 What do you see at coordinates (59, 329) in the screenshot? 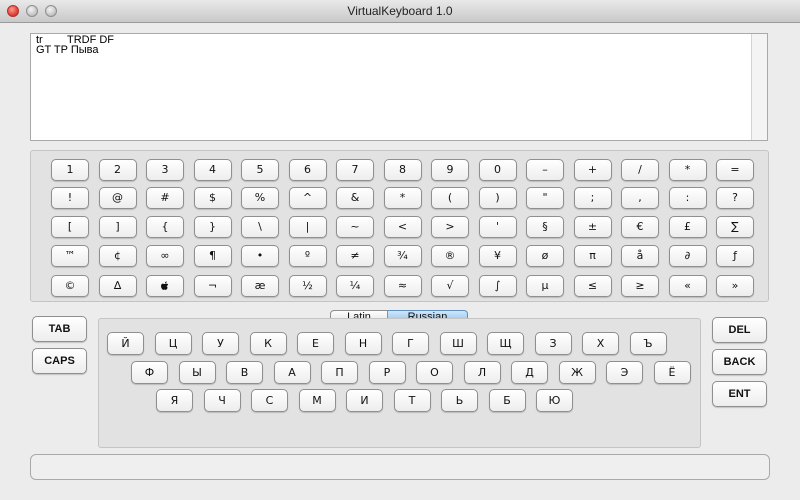
I see `tab-key: TAB` at bounding box center [59, 329].